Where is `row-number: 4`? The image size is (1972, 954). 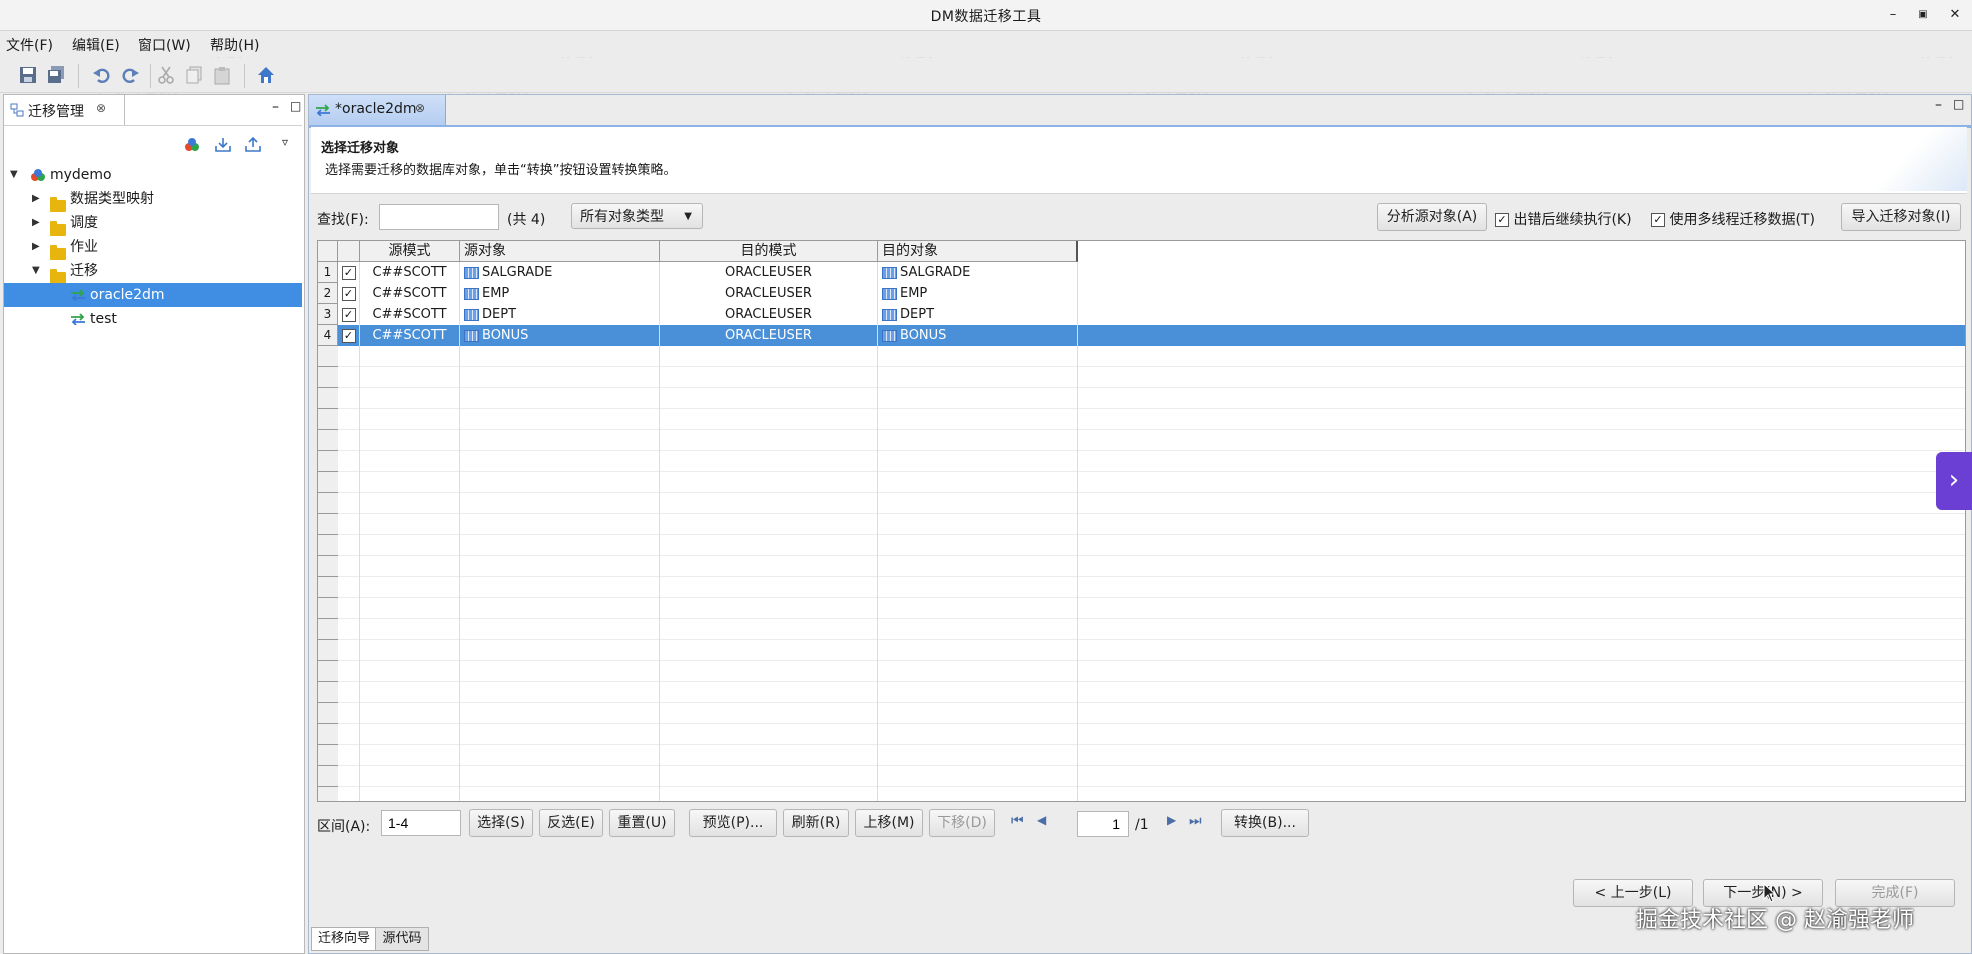
row-number: 4 is located at coordinates (328, 335).